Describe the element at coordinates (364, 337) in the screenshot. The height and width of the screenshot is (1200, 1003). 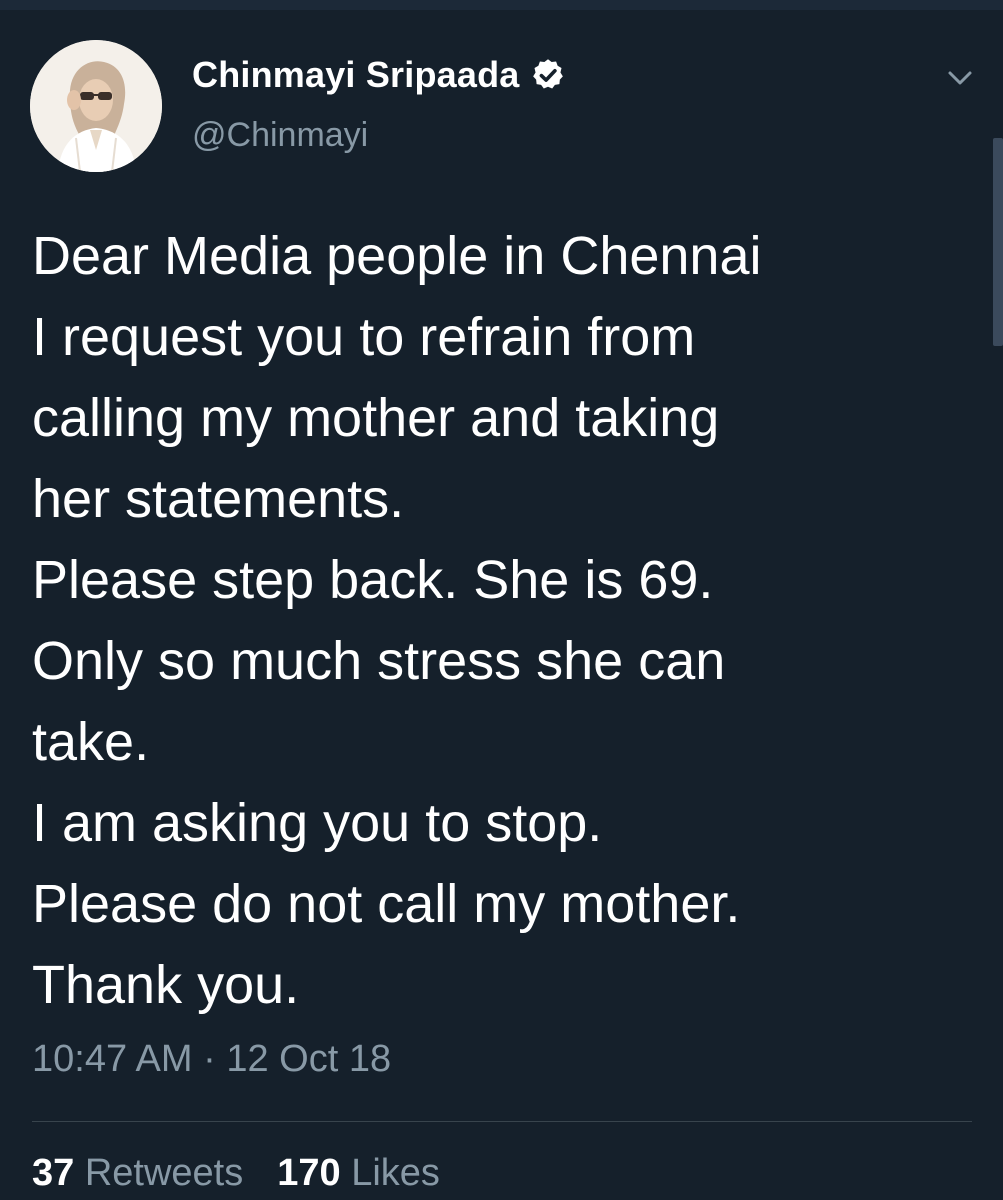
I see `tweet-text-line: I request you to refrain from` at that location.